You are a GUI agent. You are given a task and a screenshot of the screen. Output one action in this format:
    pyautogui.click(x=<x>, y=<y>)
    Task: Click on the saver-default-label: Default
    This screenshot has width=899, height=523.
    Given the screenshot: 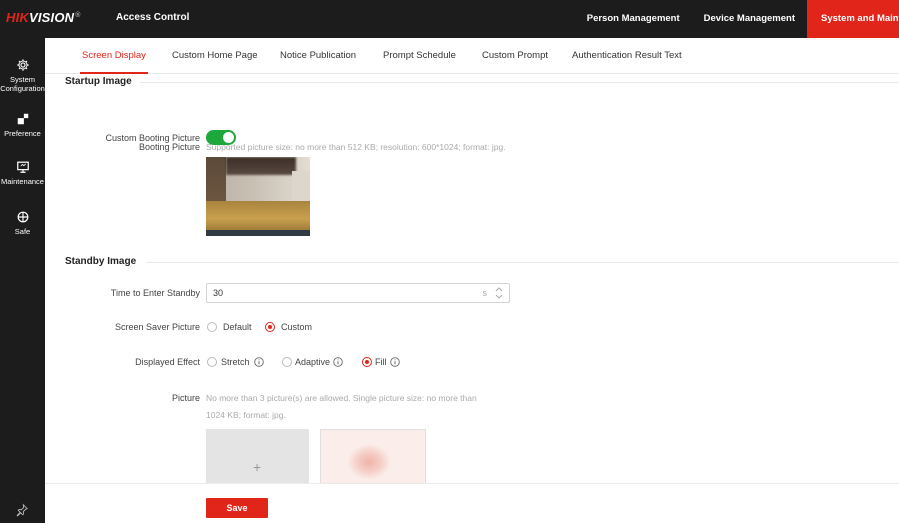 What is the action you would take?
    pyautogui.click(x=237, y=327)
    